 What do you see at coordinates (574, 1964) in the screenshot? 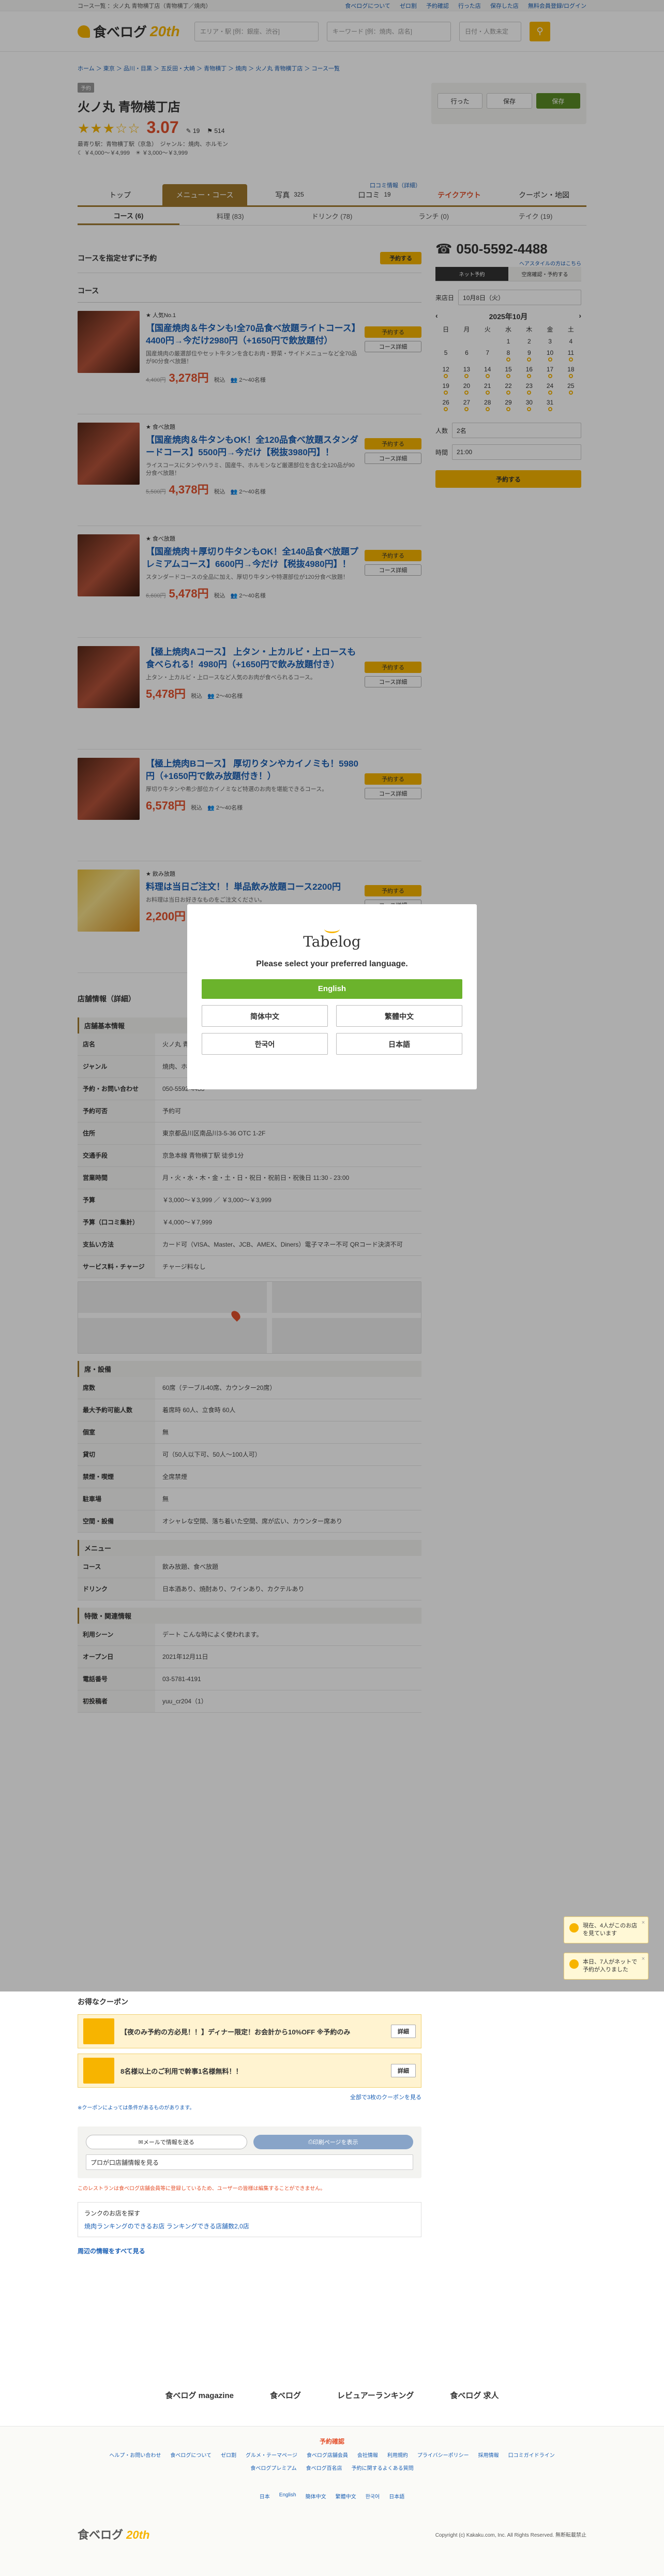
I see `calendar-icon` at bounding box center [574, 1964].